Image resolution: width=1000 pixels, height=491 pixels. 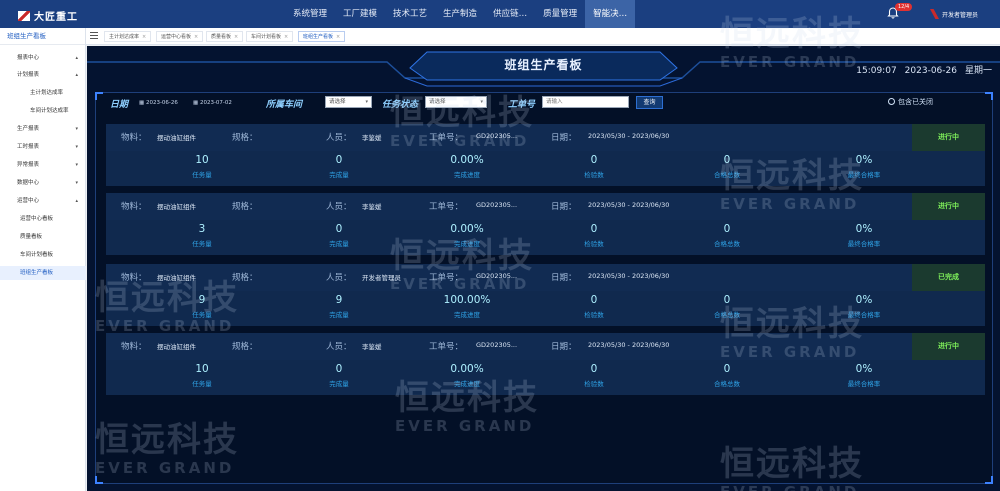 What do you see at coordinates (322, 36) in the screenshot?
I see `tab: 班组生产看板 ×` at bounding box center [322, 36].